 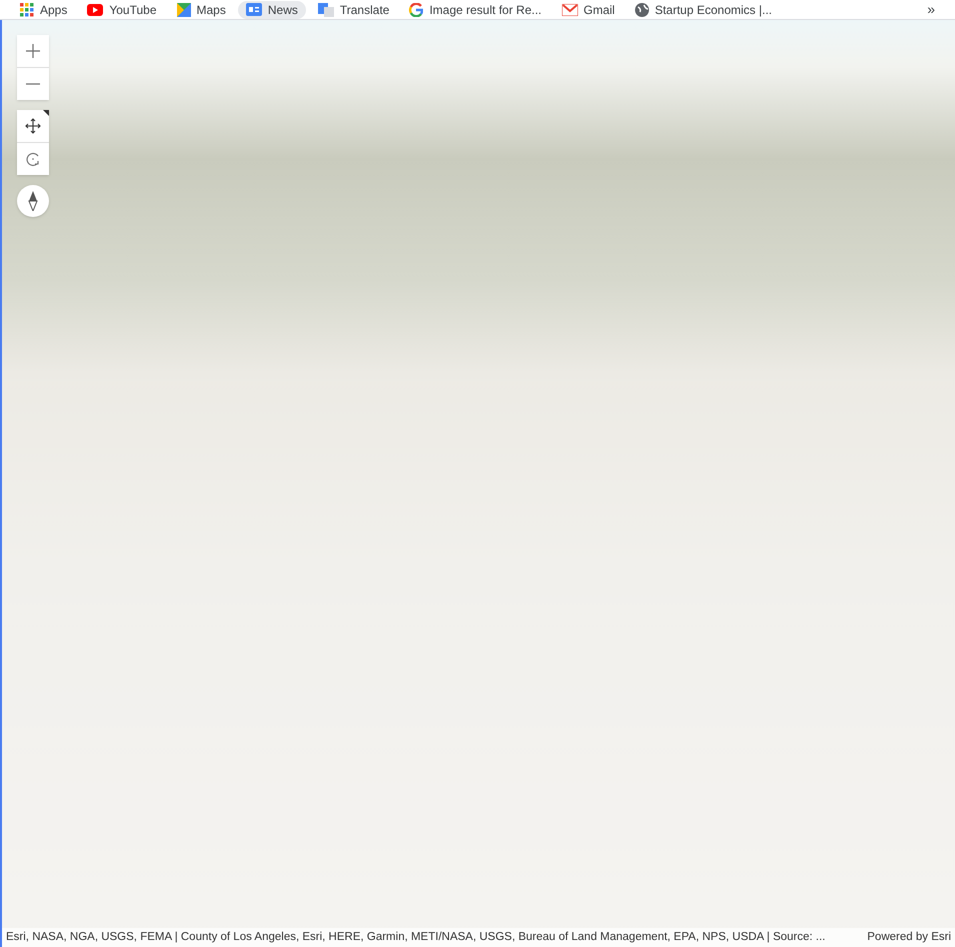 I want to click on zoom-in-button, so click(x=33, y=51).